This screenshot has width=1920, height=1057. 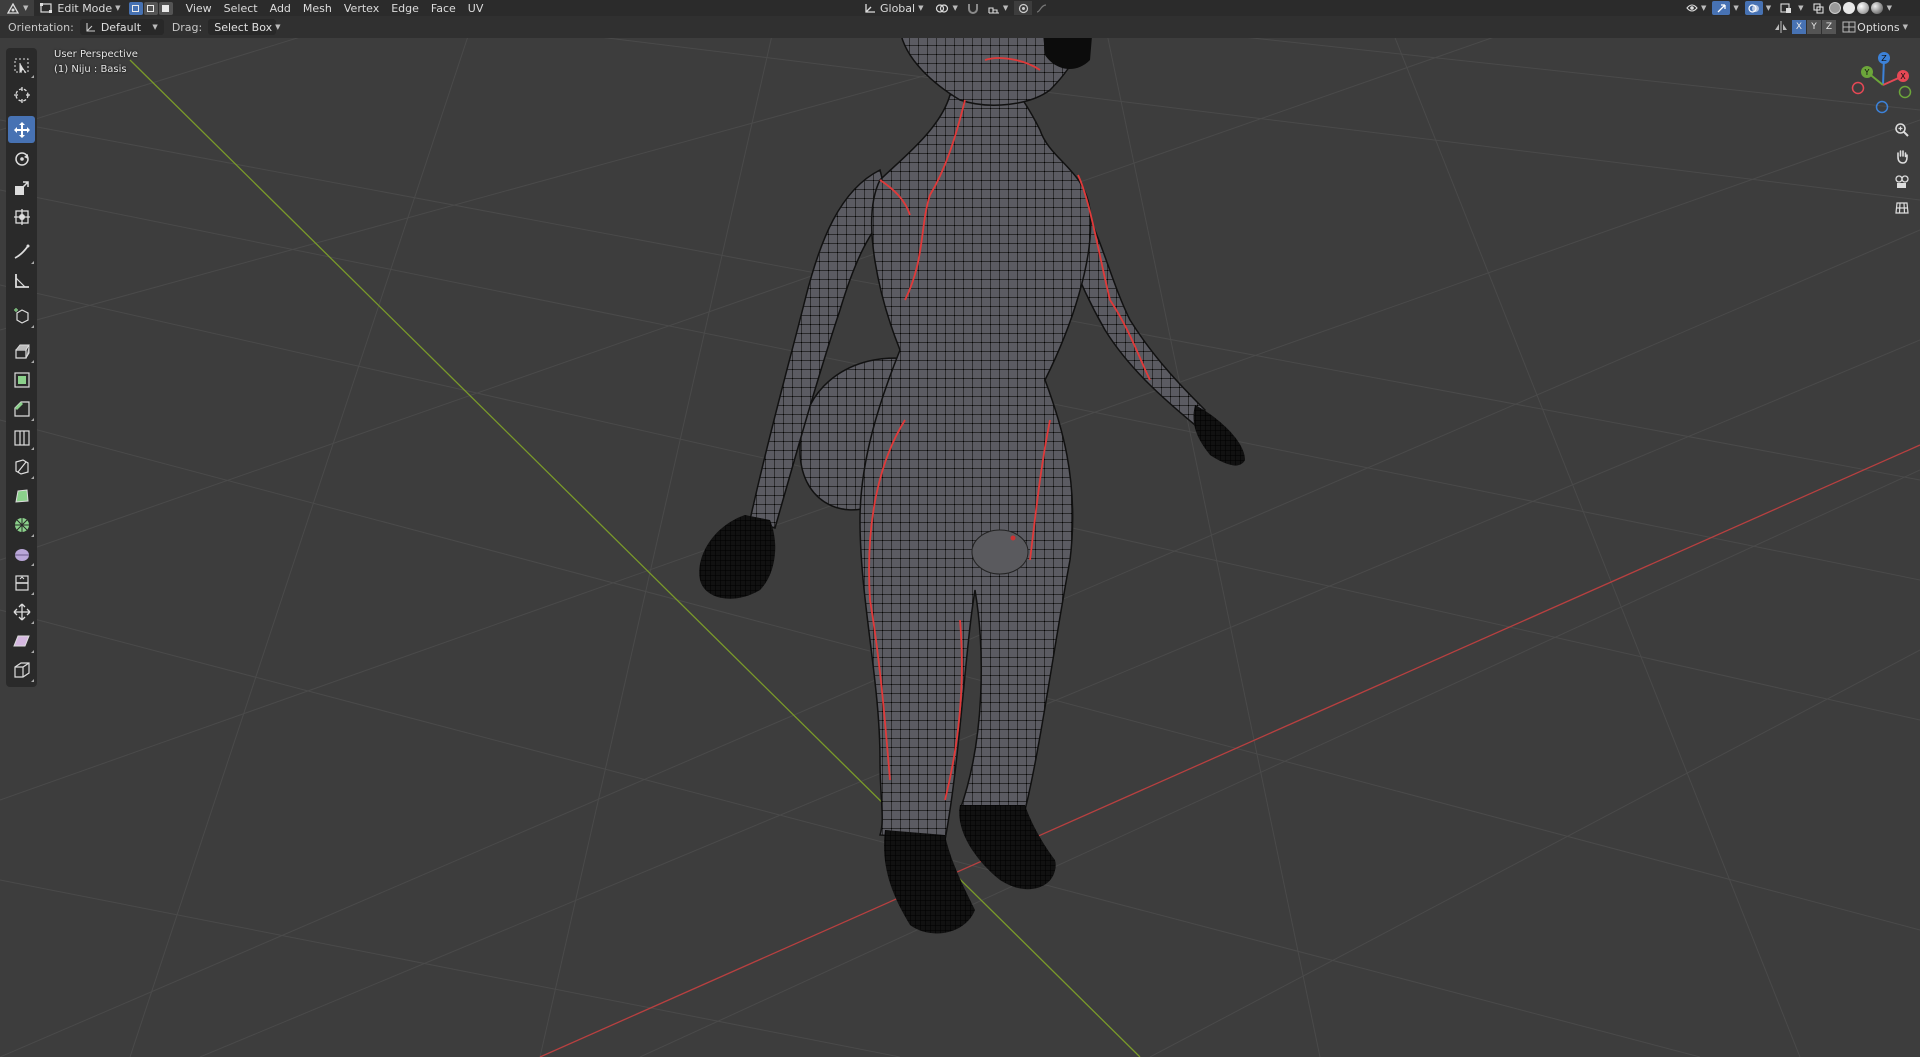 I want to click on falloff-icon, so click(x=1041, y=8).